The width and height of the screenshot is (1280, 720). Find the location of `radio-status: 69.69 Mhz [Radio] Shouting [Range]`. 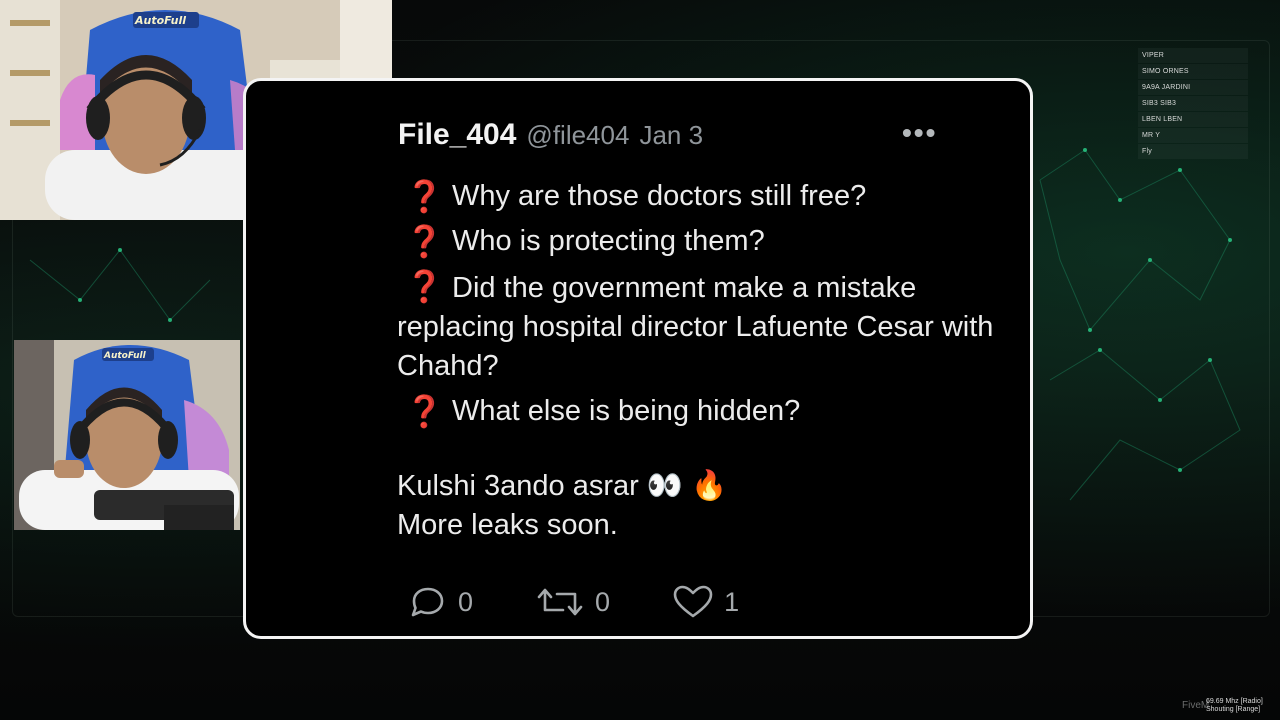

radio-status: 69.69 Mhz [Radio] Shouting [Range] is located at coordinates (1234, 706).